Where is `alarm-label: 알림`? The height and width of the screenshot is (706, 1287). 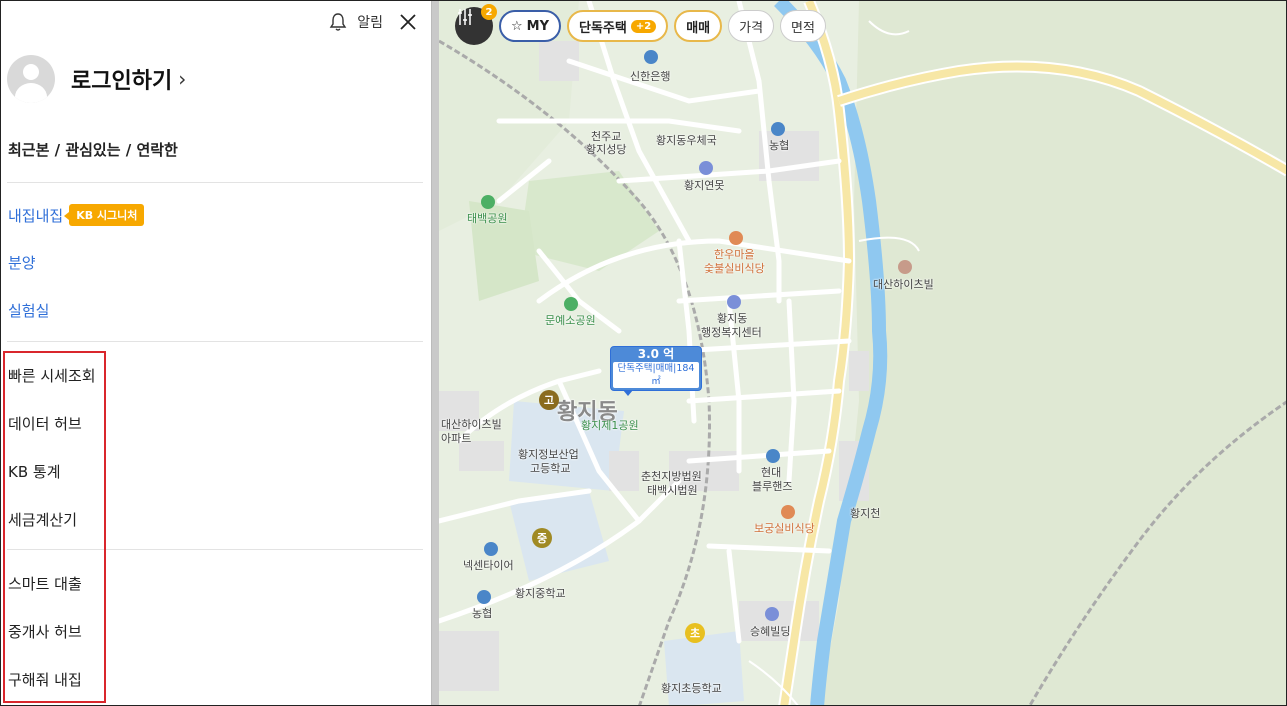
alarm-label: 알림 is located at coordinates (370, 22).